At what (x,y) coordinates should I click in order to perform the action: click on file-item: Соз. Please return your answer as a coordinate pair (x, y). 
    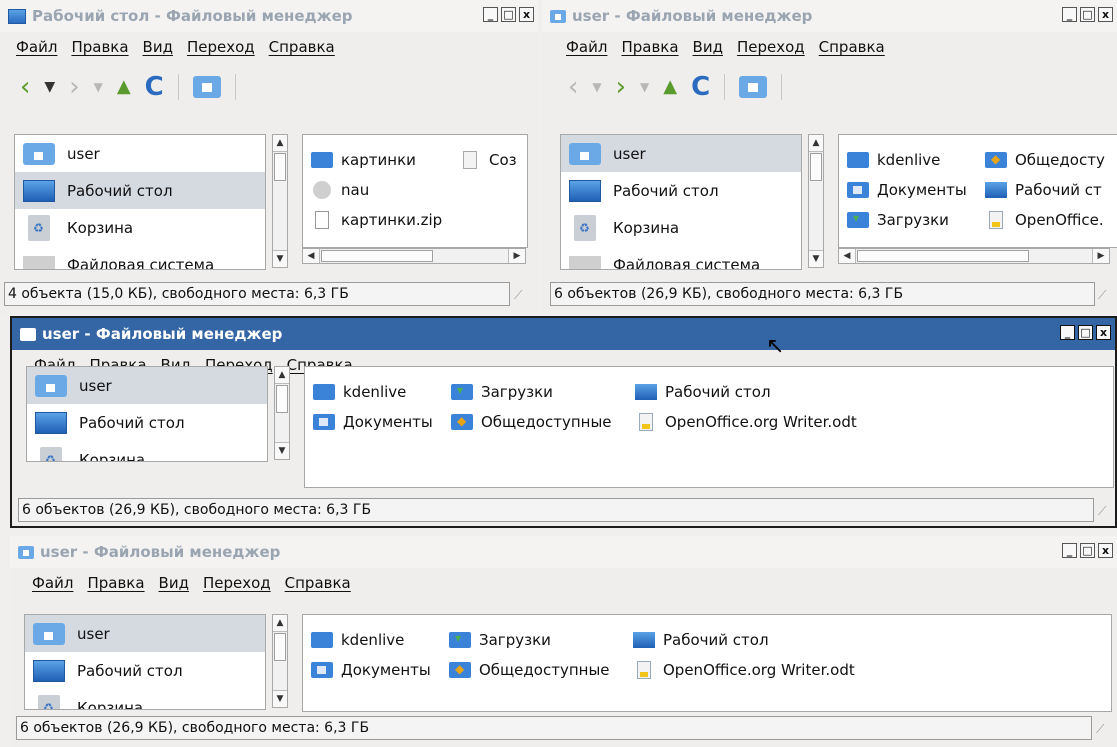
    Looking at the image, I should click on (488, 160).